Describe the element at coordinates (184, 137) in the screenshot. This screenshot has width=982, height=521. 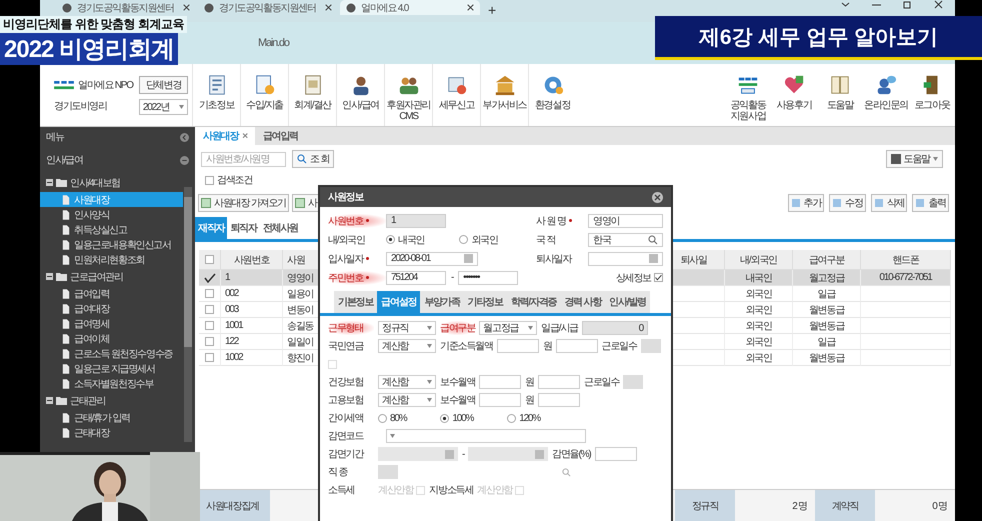
I see `collapse-icon` at that location.